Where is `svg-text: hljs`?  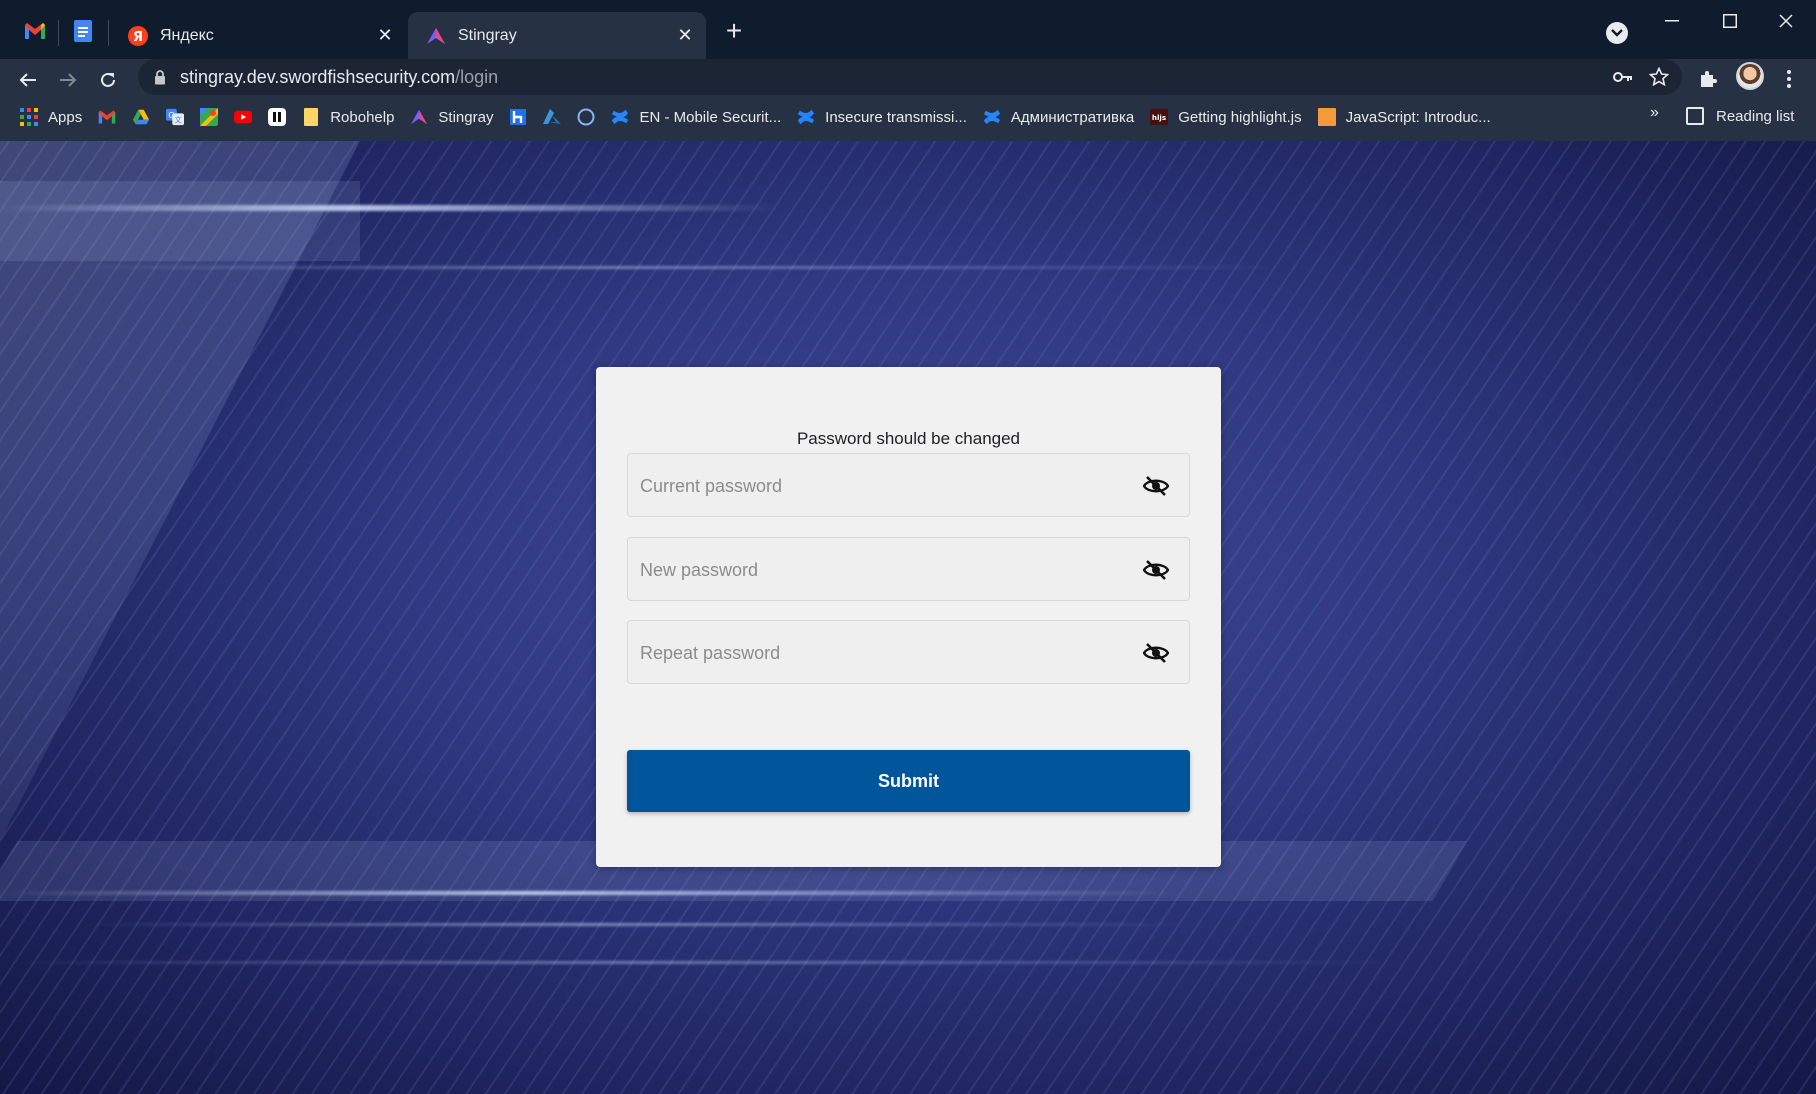 svg-text: hljs is located at coordinates (1159, 117).